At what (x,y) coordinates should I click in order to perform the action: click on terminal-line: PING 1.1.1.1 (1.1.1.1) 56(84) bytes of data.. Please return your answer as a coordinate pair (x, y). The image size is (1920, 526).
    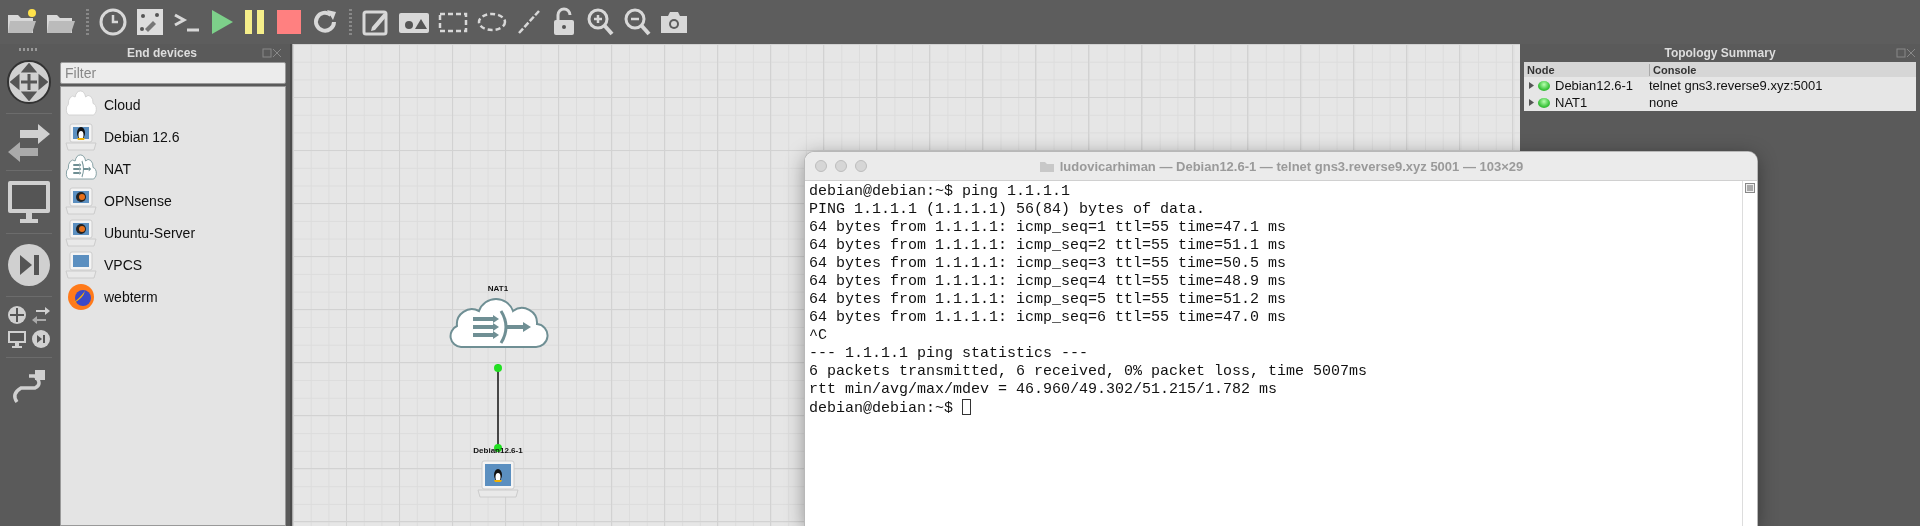
    Looking at the image, I should click on (1008, 210).